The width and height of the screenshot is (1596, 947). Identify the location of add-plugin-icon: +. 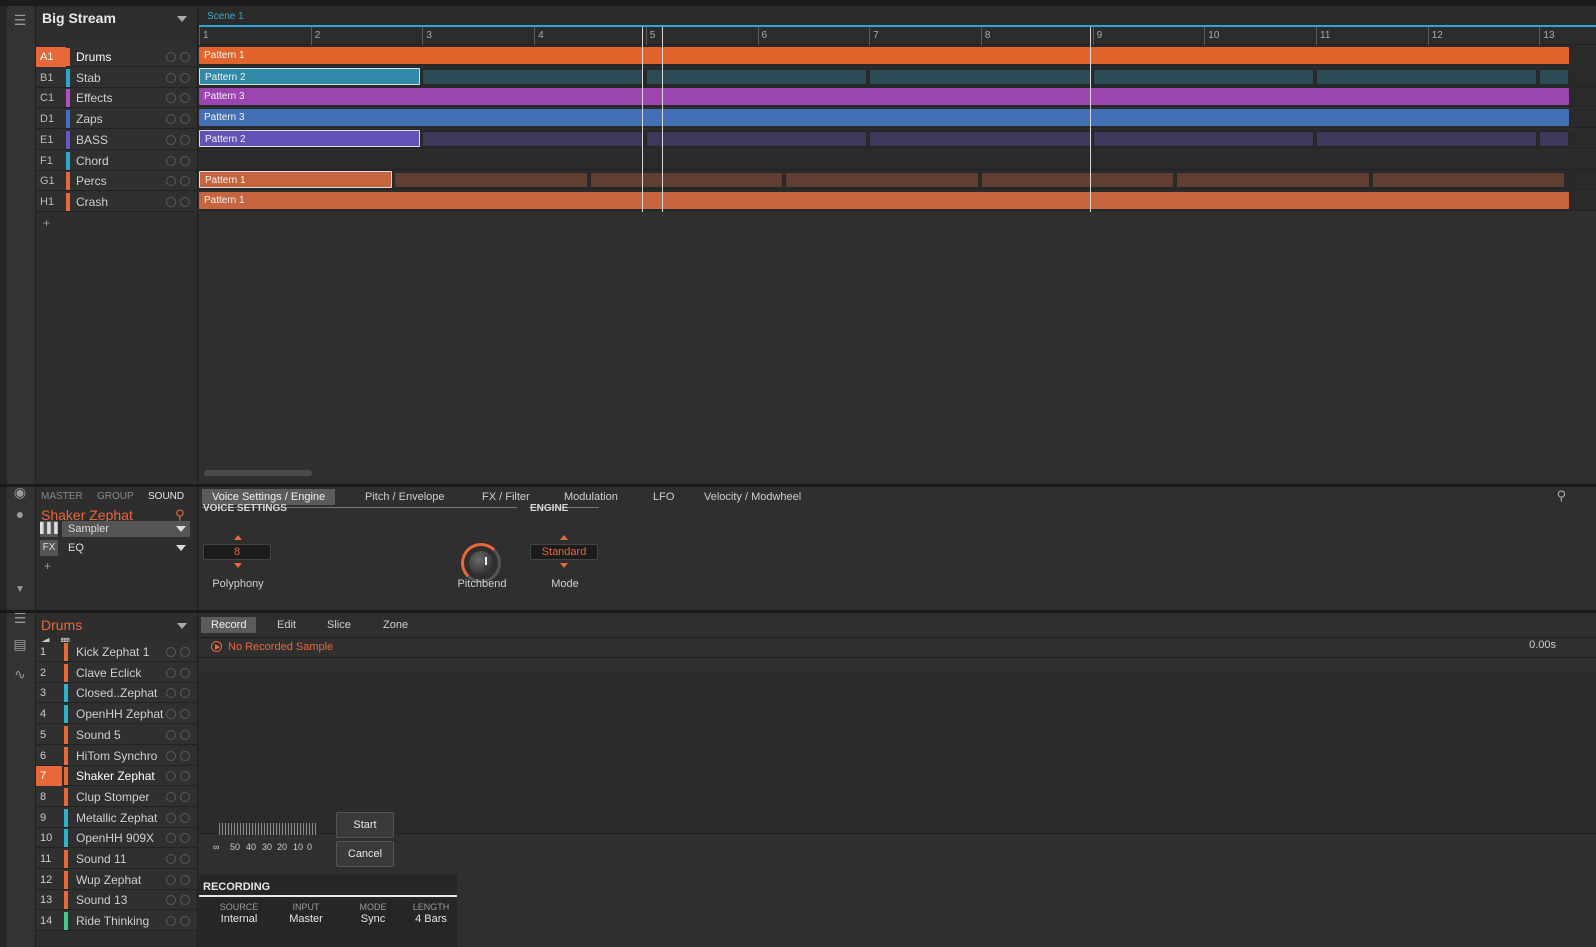
(47, 566).